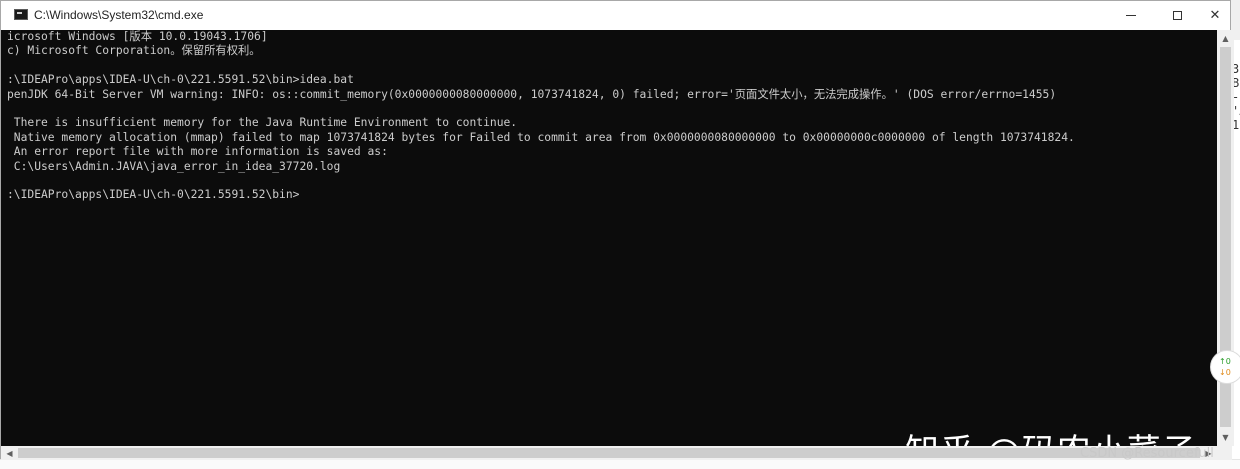 The width and height of the screenshot is (1240, 469). I want to click on scroll-left-arrow-icon: ◀, so click(9, 453).